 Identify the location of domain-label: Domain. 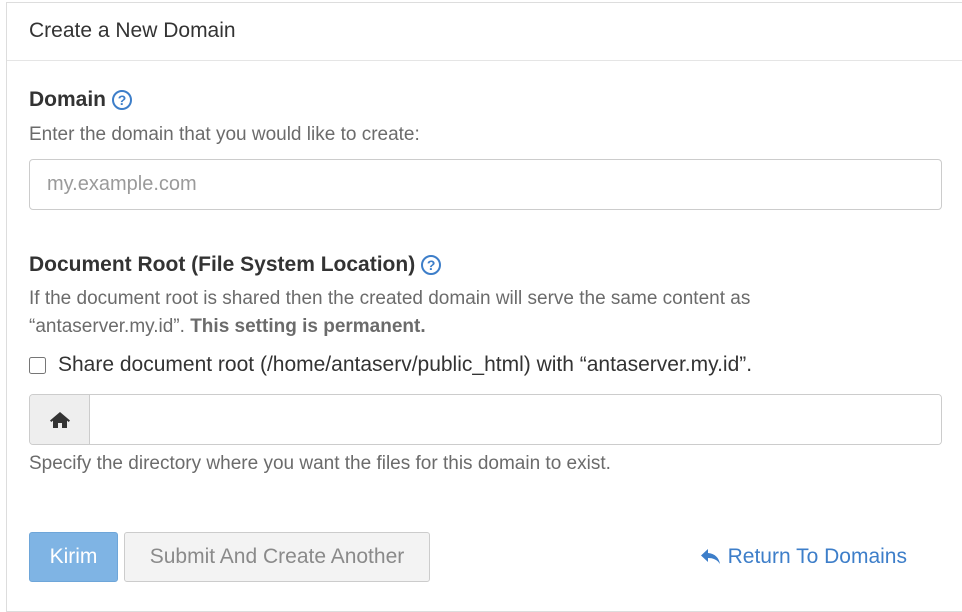
(68, 99).